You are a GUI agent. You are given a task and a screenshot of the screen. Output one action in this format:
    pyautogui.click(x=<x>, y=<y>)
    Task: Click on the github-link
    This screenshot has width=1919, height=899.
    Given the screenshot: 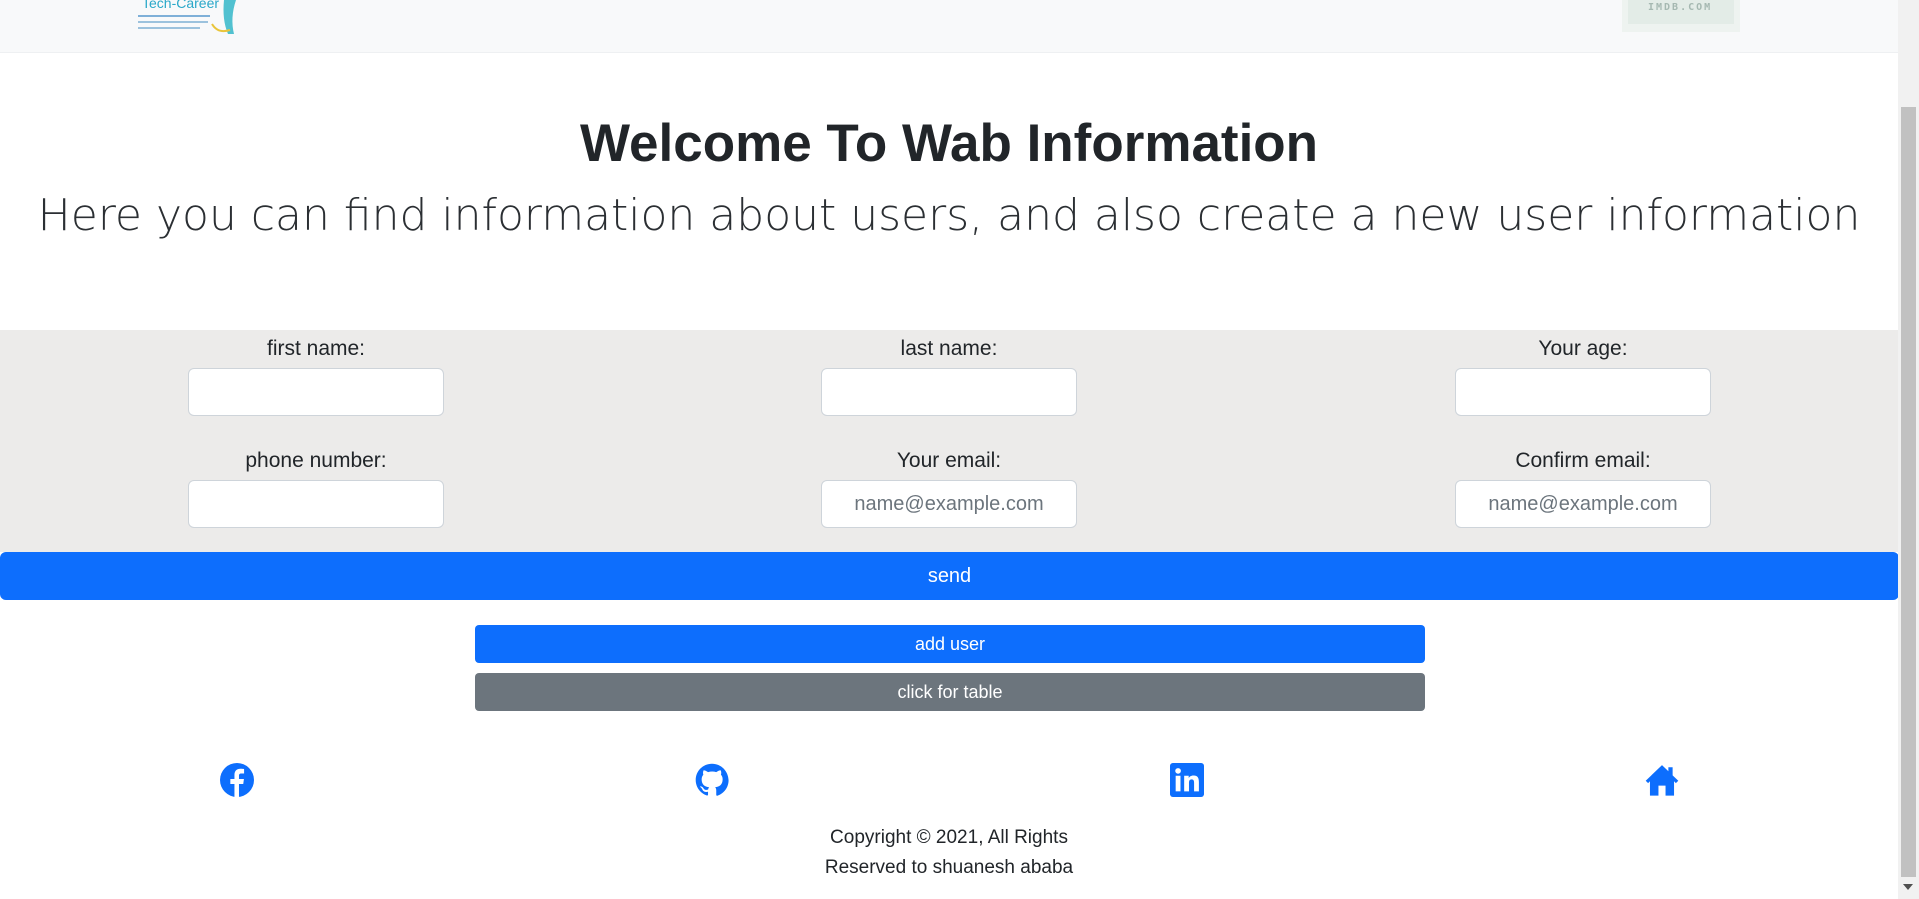 What is the action you would take?
    pyautogui.click(x=712, y=780)
    